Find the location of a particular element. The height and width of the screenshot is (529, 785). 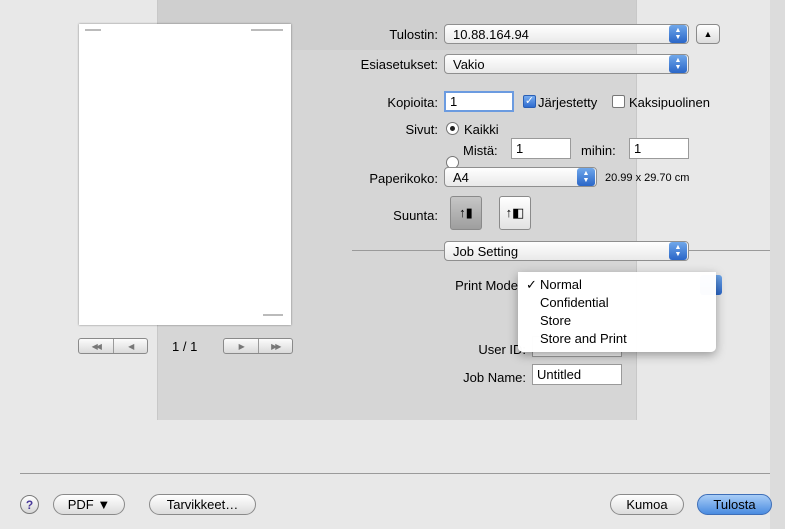

preview-back-buttons: ◀◀ ◀ is located at coordinates (113, 346).